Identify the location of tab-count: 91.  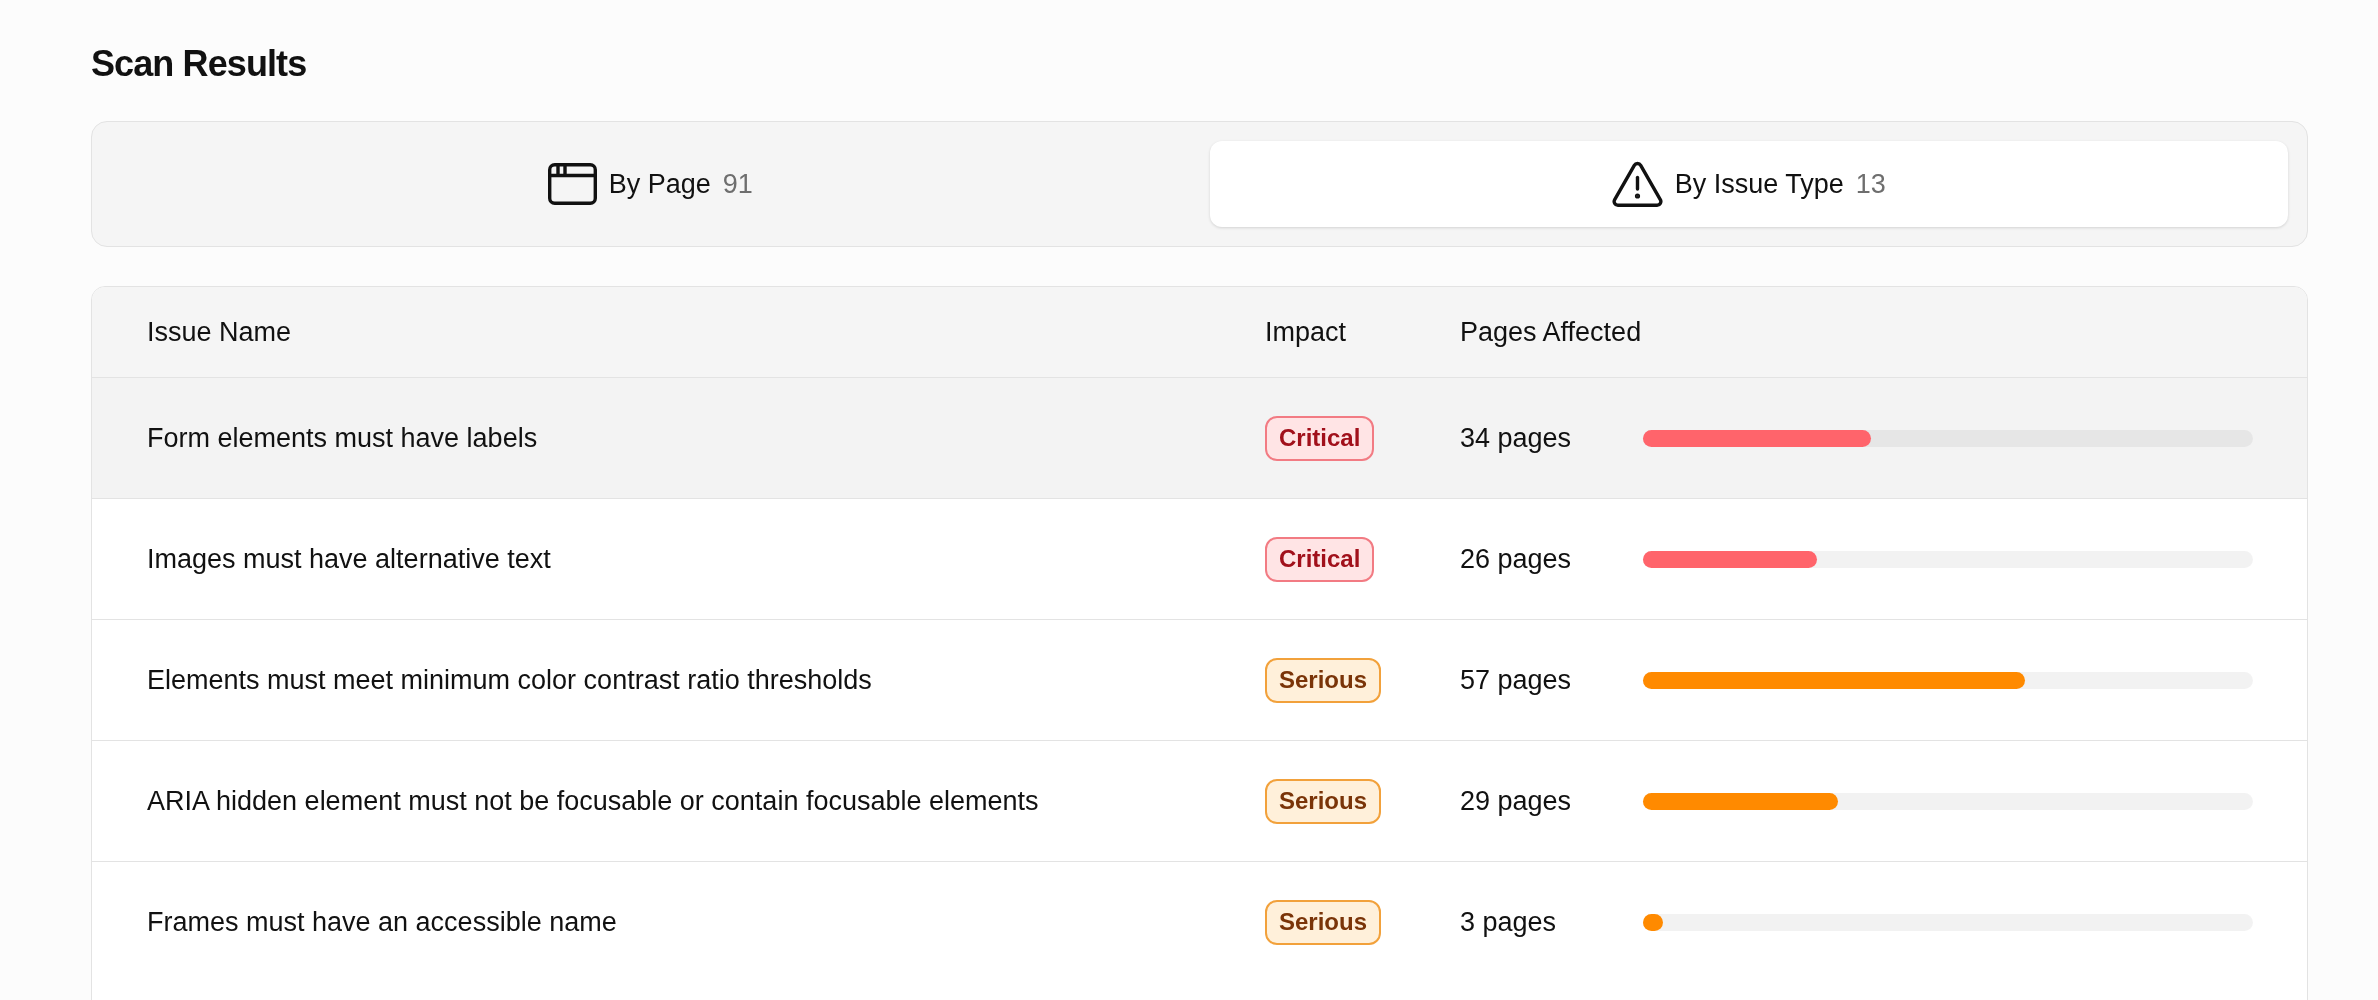
(737, 184).